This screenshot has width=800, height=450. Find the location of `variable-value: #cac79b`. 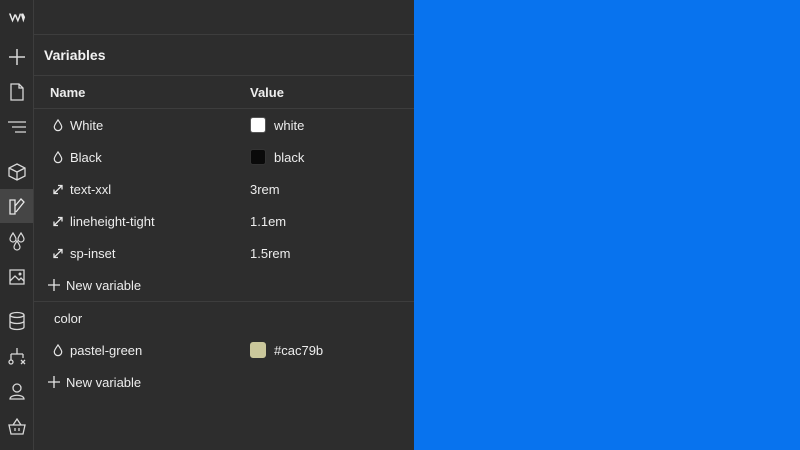

variable-value: #cac79b is located at coordinates (298, 350).